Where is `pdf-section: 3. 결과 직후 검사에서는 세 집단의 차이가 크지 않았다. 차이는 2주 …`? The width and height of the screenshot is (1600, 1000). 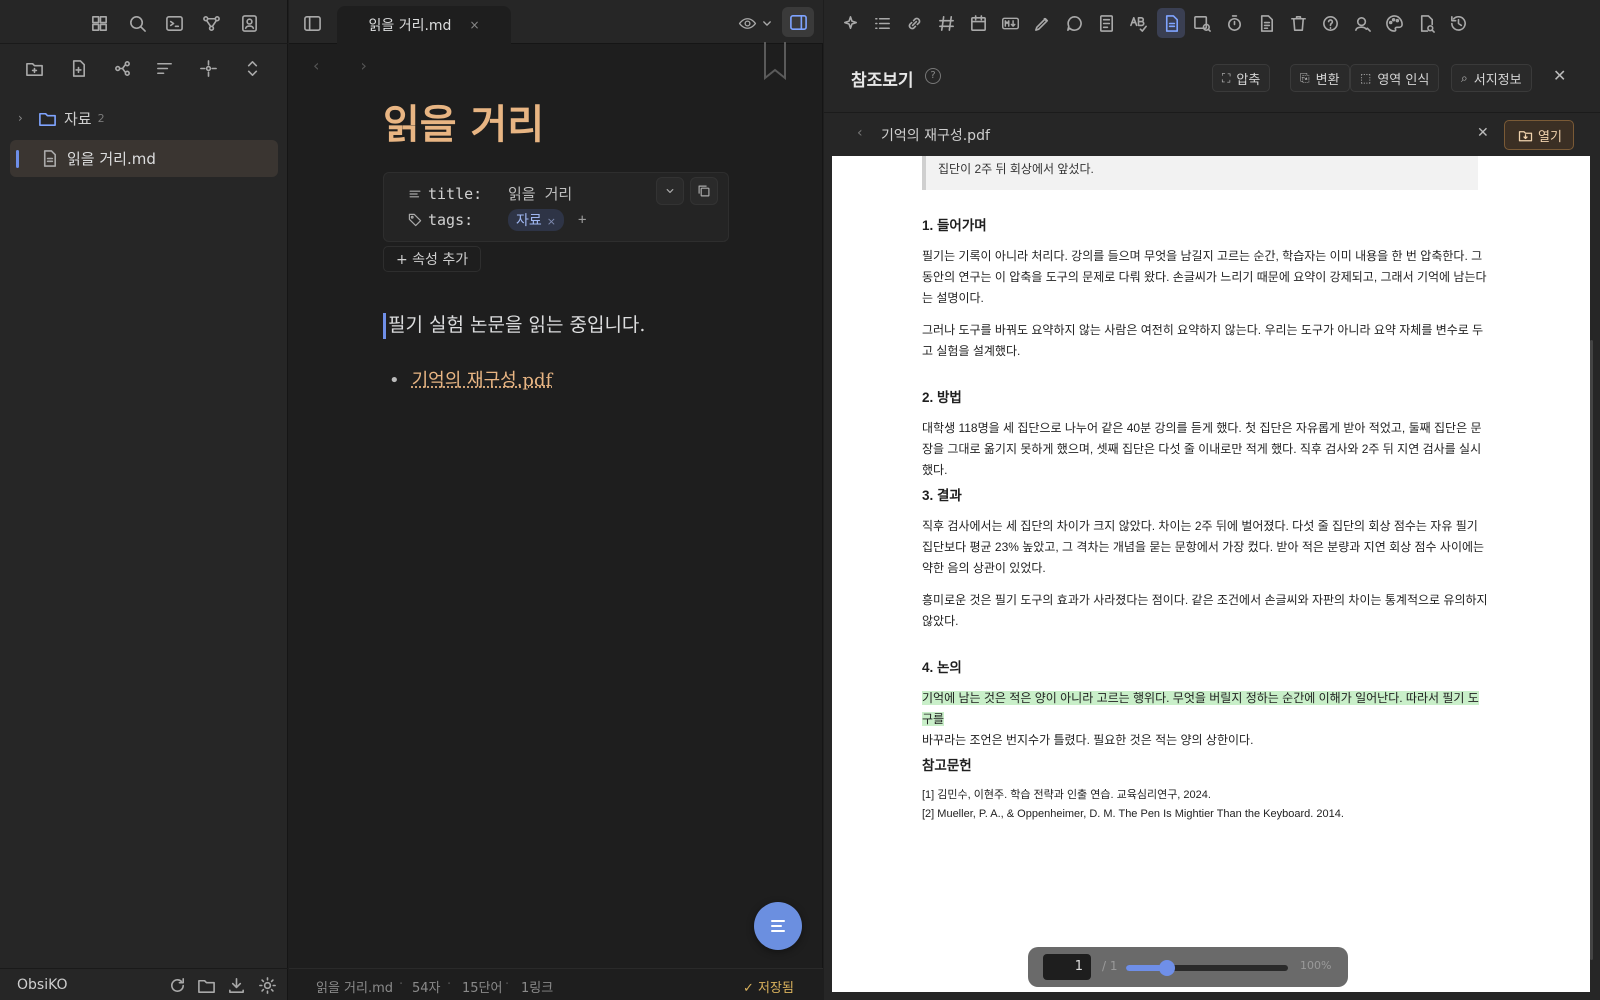
pdf-section: 3. 결과 직후 검사에서는 세 집단의 차이가 크지 않았다. 차이는 2주 … is located at coordinates (1205, 563).